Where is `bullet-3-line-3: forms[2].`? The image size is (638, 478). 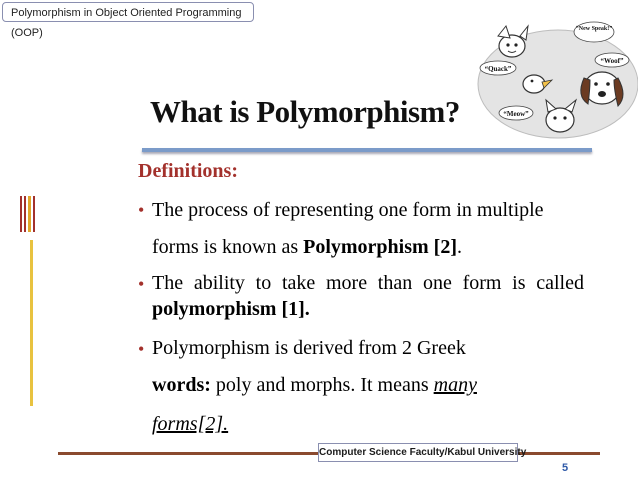
bullet-3-line-3: forms[2]. is located at coordinates (190, 424).